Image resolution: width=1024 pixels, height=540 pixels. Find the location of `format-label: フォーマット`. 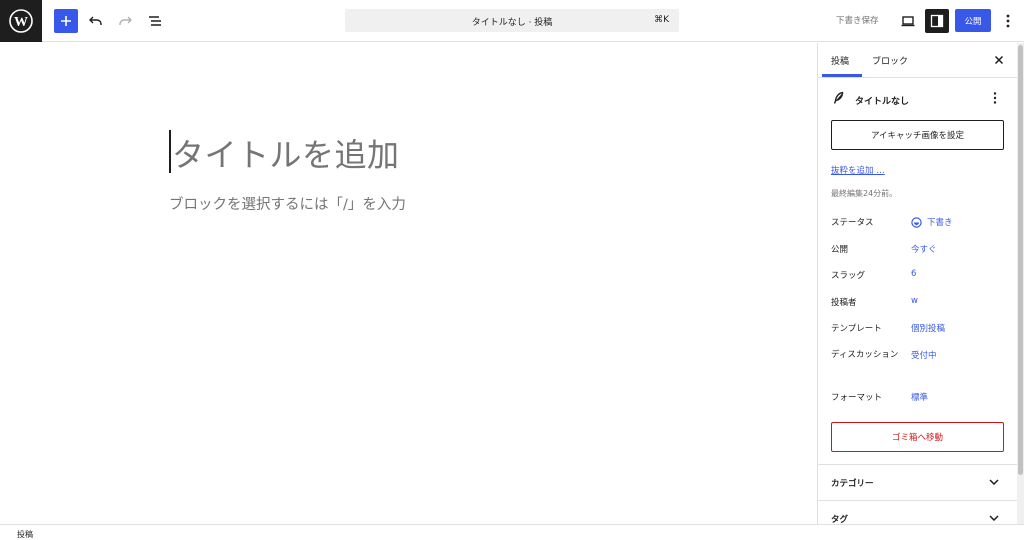

format-label: フォーマット is located at coordinates (857, 398).